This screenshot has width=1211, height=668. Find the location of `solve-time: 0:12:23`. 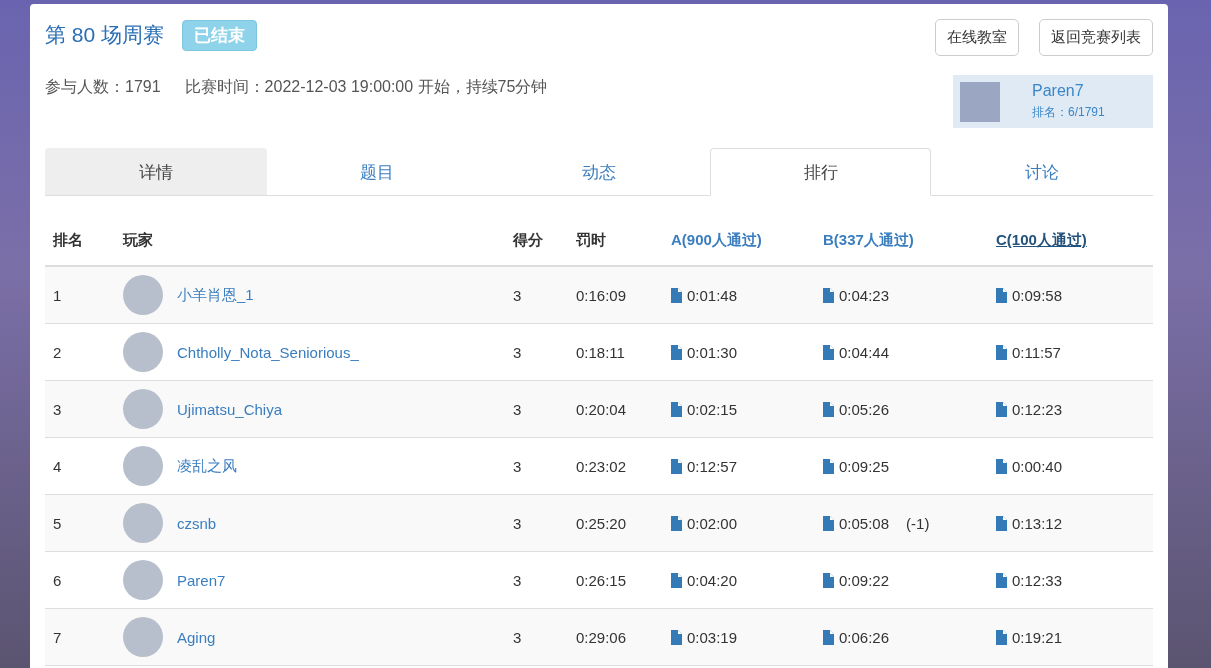

solve-time: 0:12:23 is located at coordinates (1037, 409).